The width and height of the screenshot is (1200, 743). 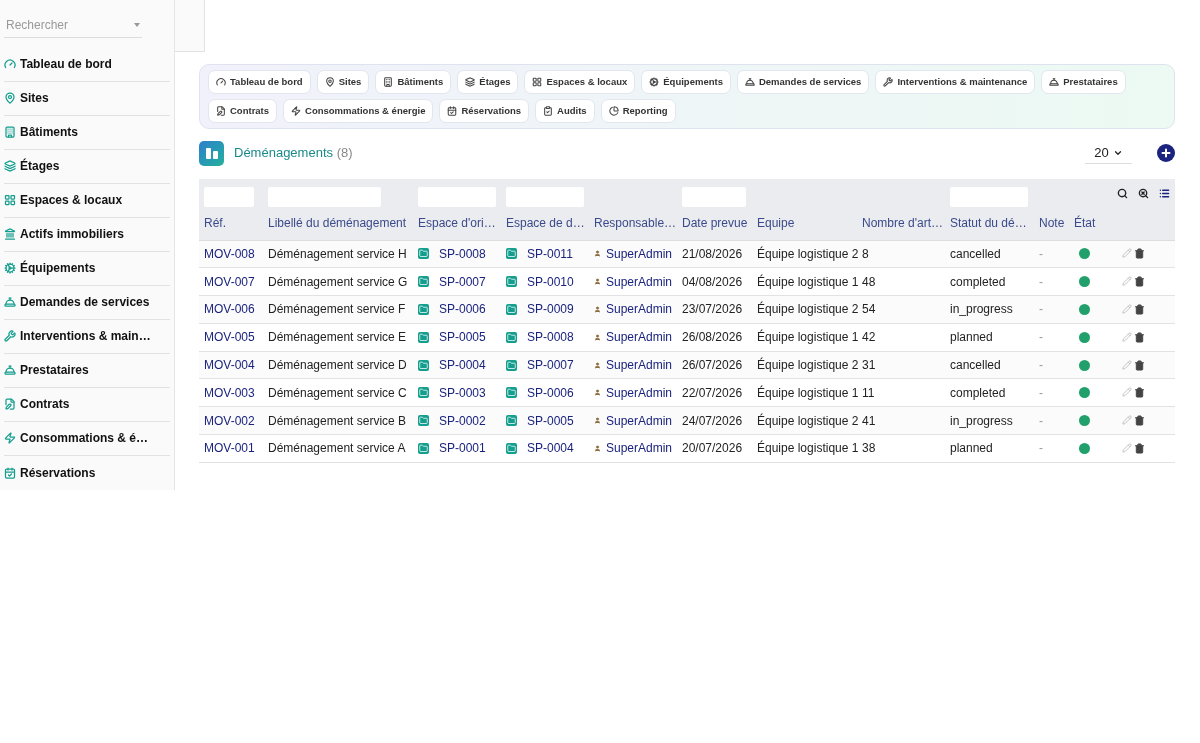 I want to click on sidebar-item: Étages, so click(x=87, y=166).